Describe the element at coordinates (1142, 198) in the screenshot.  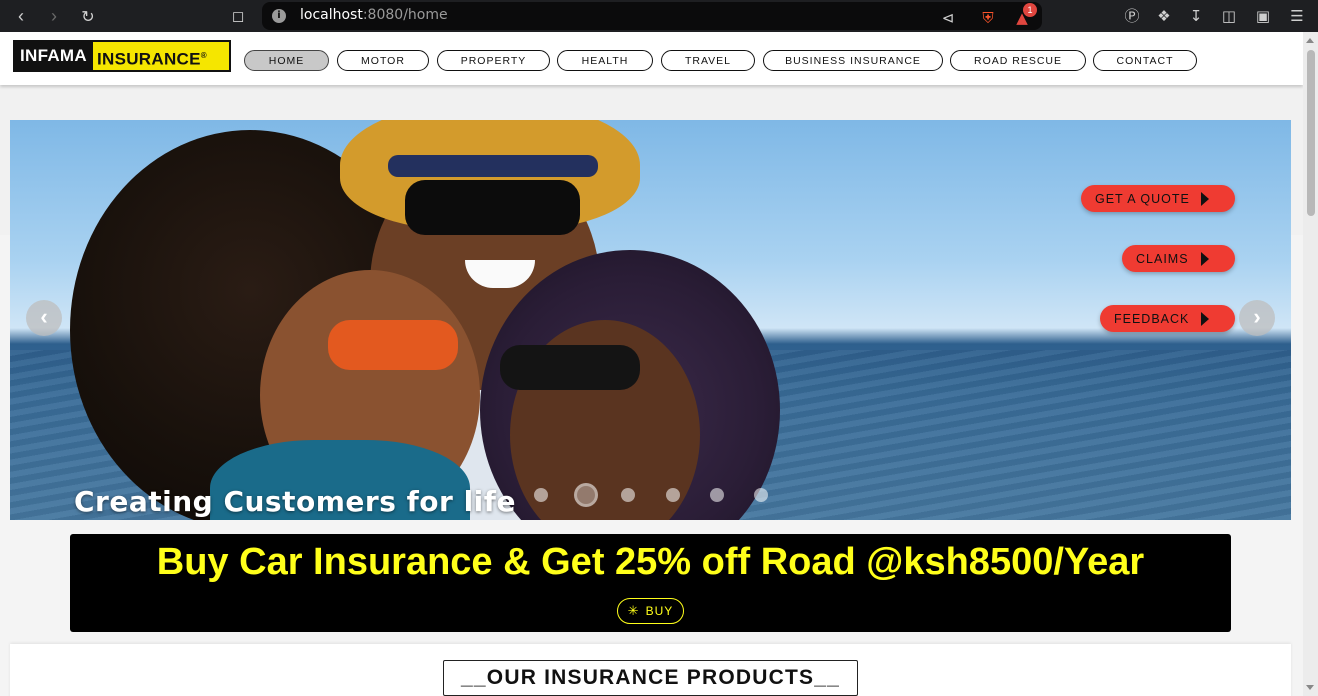
I see `get-quote-label: GET A QUOTE` at that location.